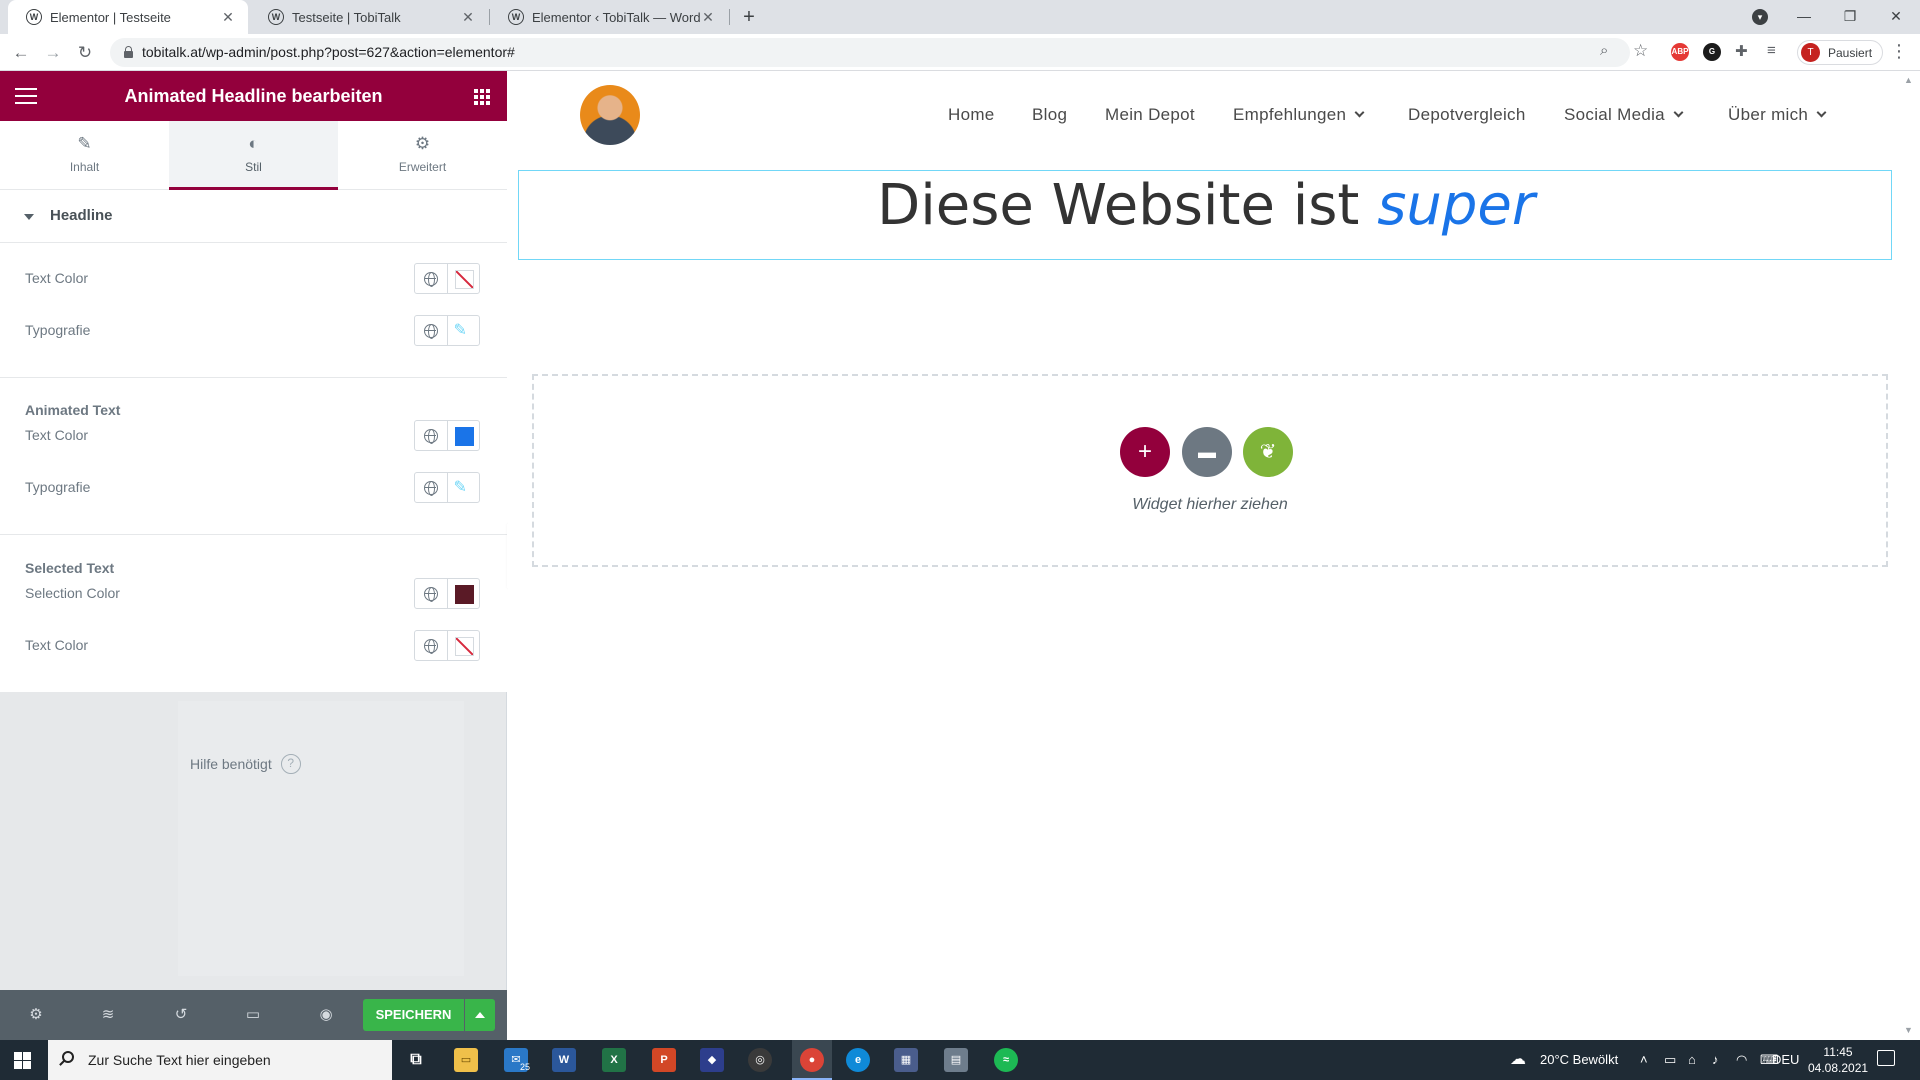 The height and width of the screenshot is (1080, 1920). I want to click on question-icon: ?, so click(290, 764).